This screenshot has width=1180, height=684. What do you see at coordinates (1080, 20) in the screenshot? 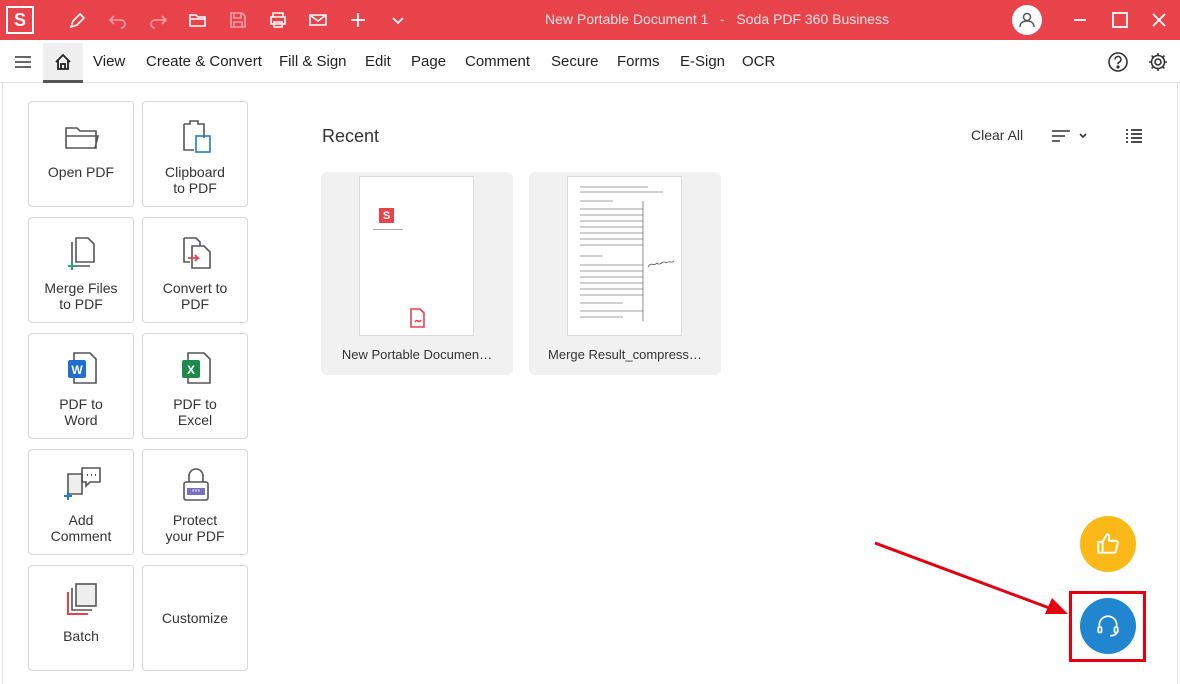
I see `minimize-icon` at bounding box center [1080, 20].